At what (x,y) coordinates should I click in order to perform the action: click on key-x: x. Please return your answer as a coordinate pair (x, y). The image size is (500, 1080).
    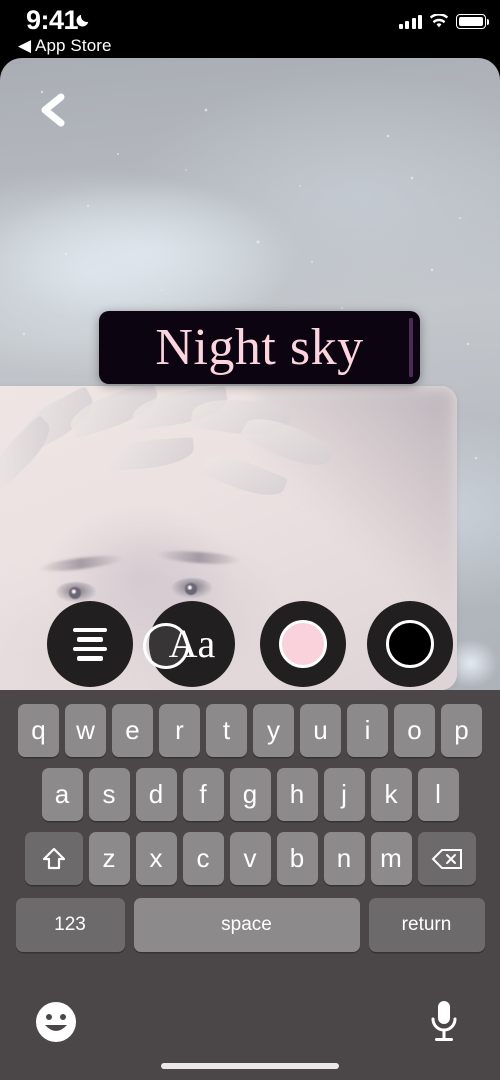
    Looking at the image, I should click on (156, 858).